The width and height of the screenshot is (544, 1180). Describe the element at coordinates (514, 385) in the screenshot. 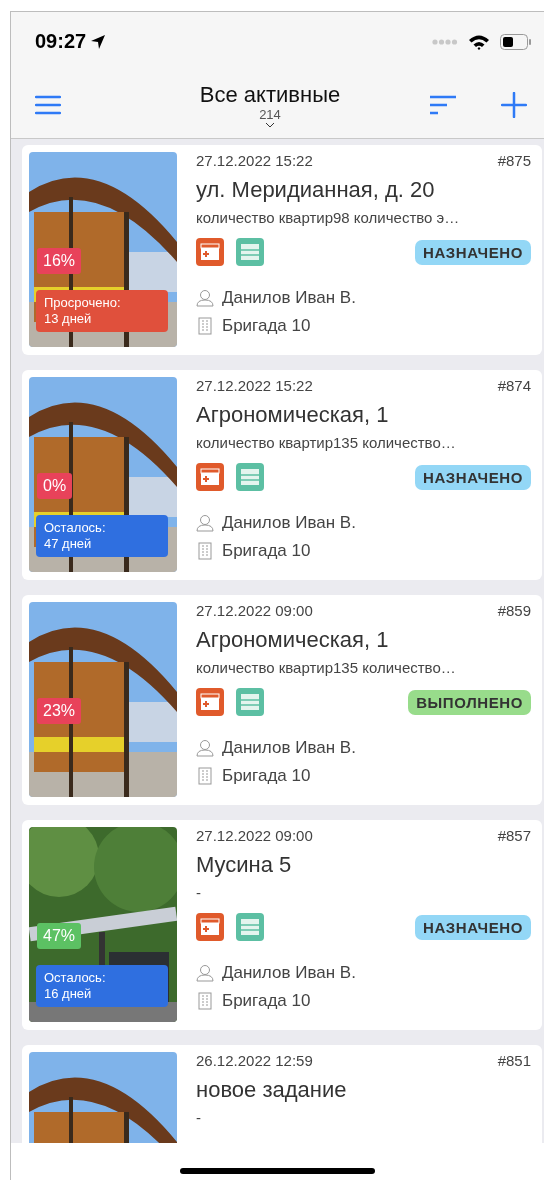

I see `task-number: #874` at that location.